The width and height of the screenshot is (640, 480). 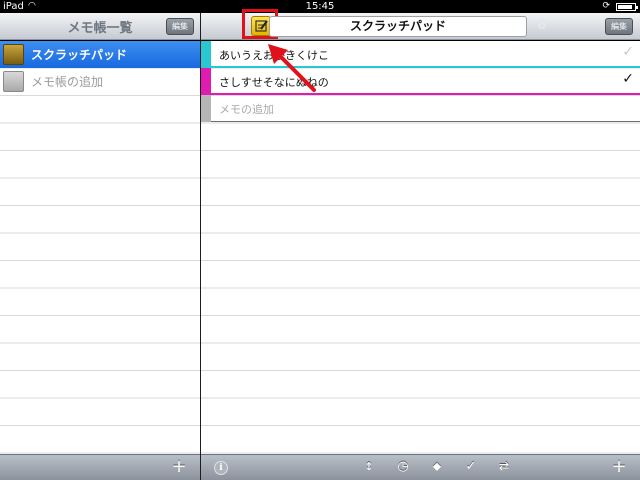 What do you see at coordinates (246, 109) in the screenshot?
I see `add-memo-placeholder: メモの追加` at bounding box center [246, 109].